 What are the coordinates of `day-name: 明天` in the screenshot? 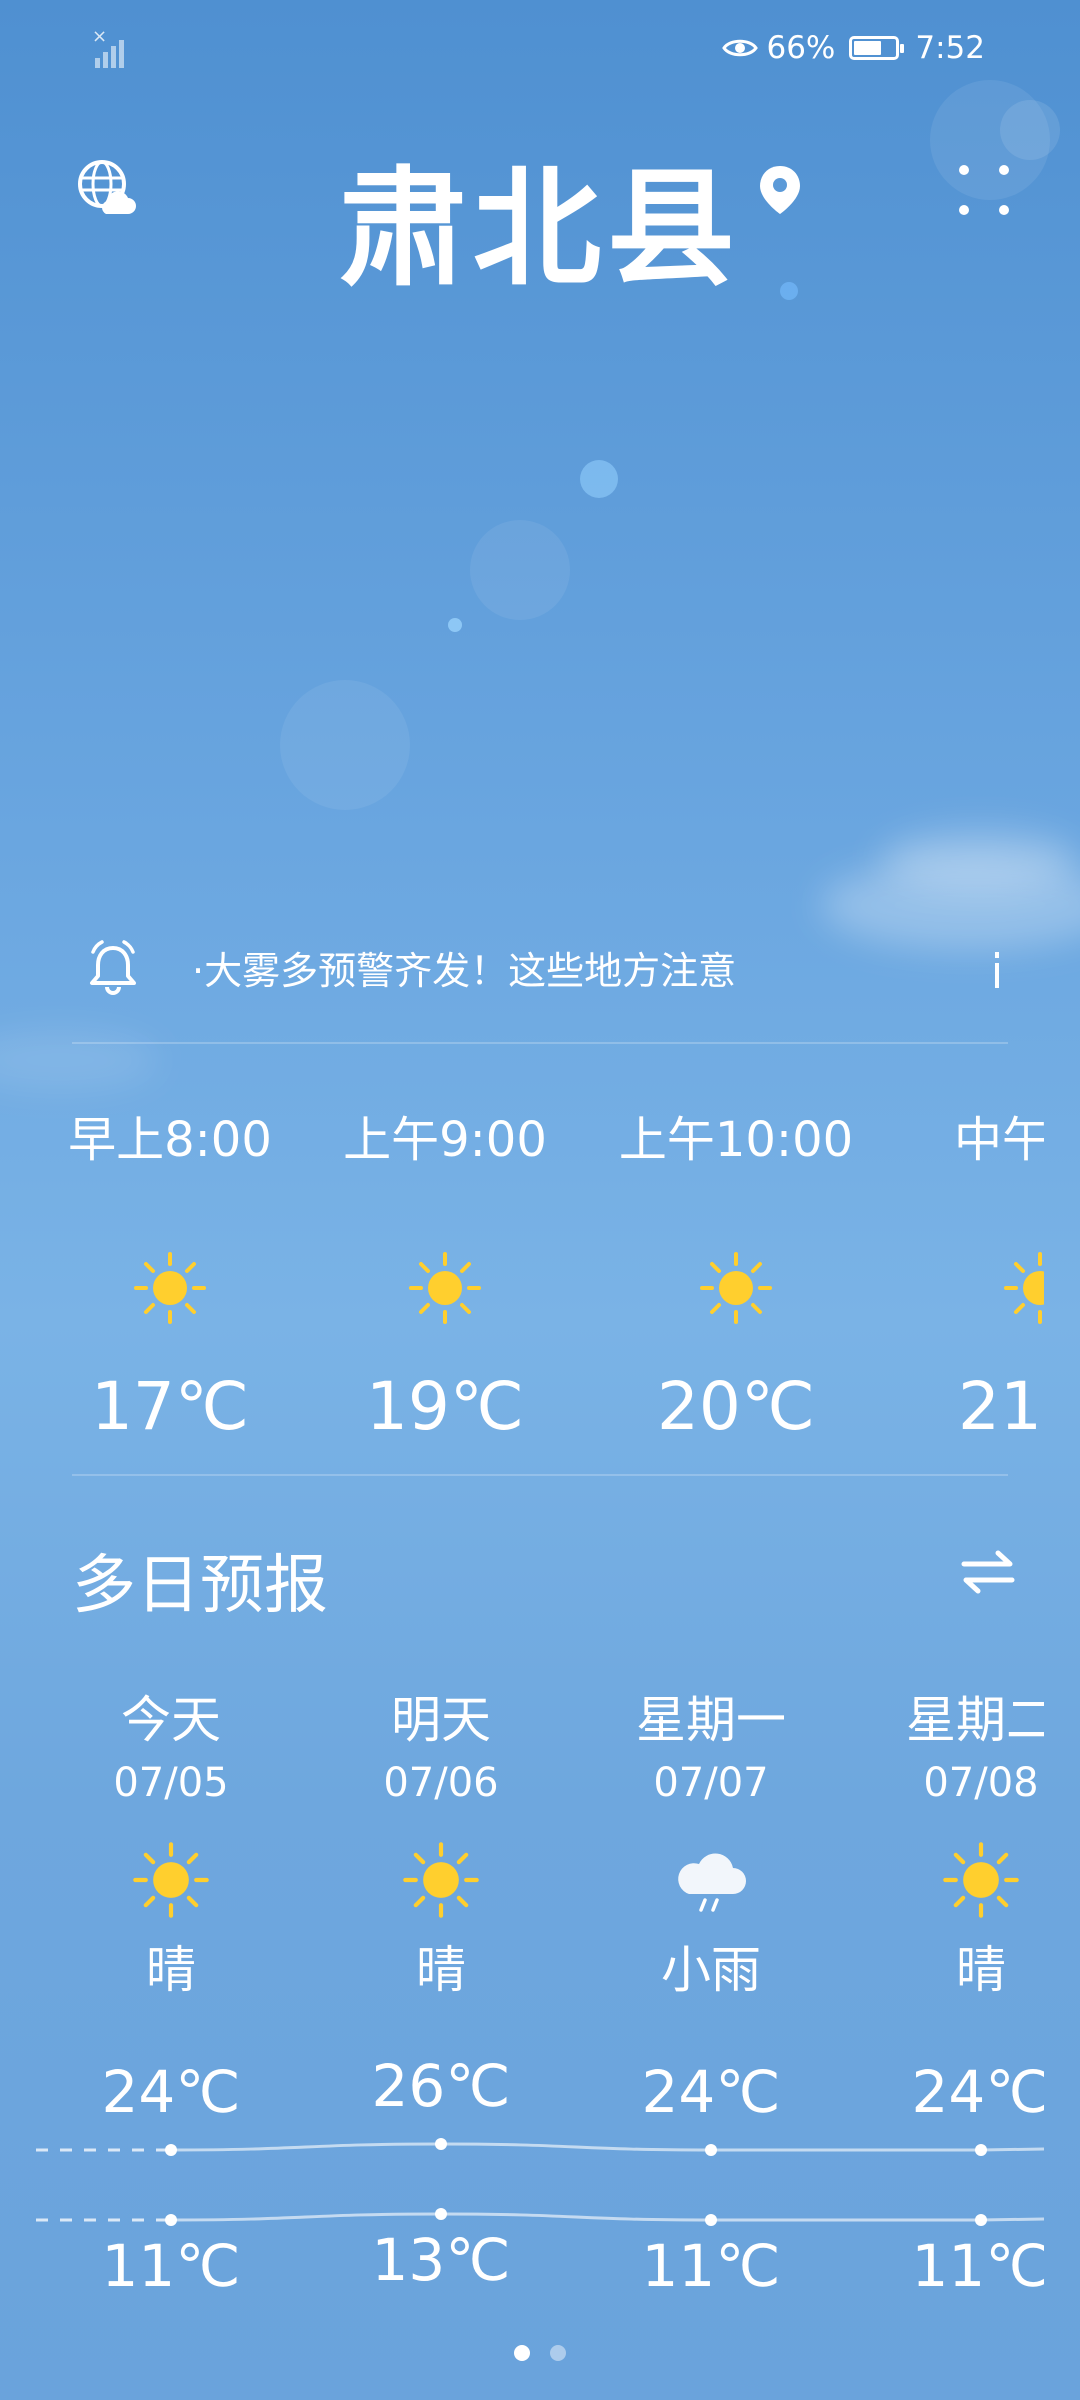 It's located at (441, 1720).